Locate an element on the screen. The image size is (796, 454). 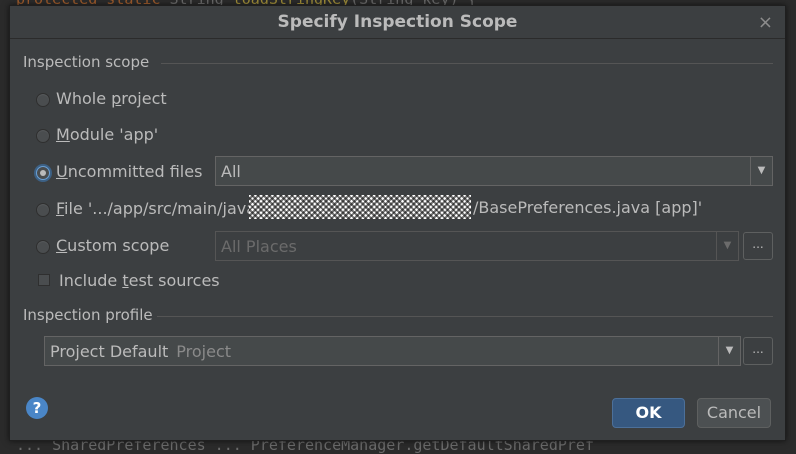
dialog-titlebar: Specify Inspection Scope × is located at coordinates (397, 22).